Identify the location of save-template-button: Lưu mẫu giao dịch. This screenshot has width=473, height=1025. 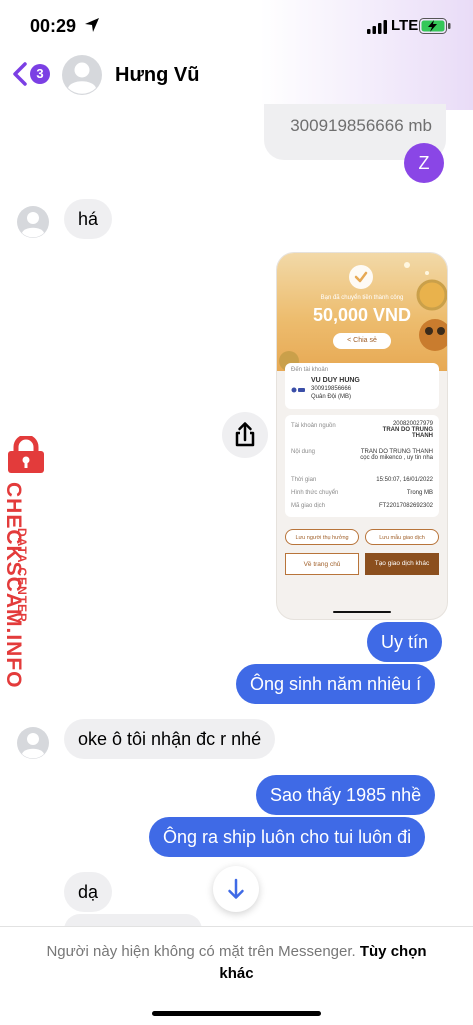
(402, 537).